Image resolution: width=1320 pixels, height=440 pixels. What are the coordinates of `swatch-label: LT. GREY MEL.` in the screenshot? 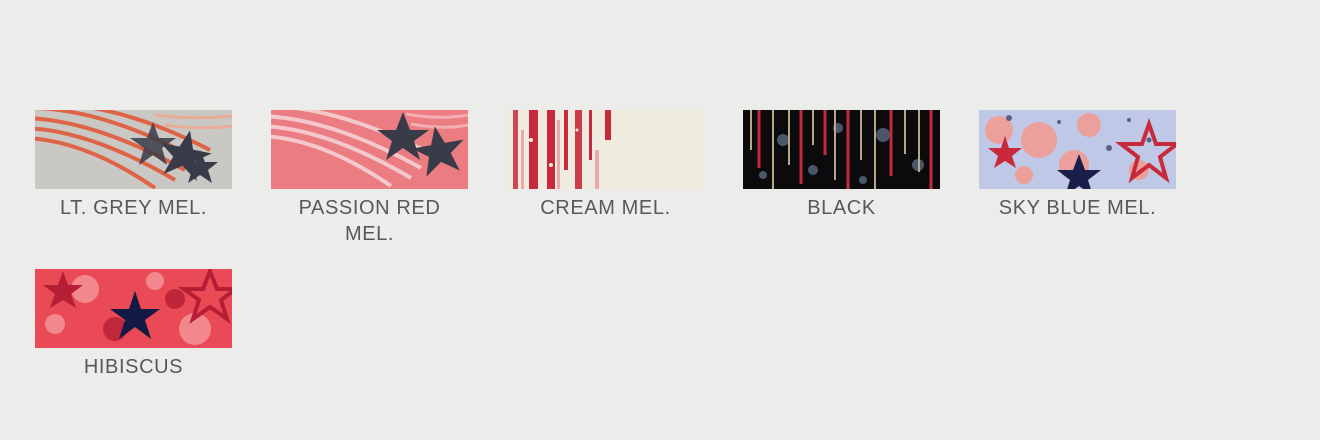 It's located at (133, 208).